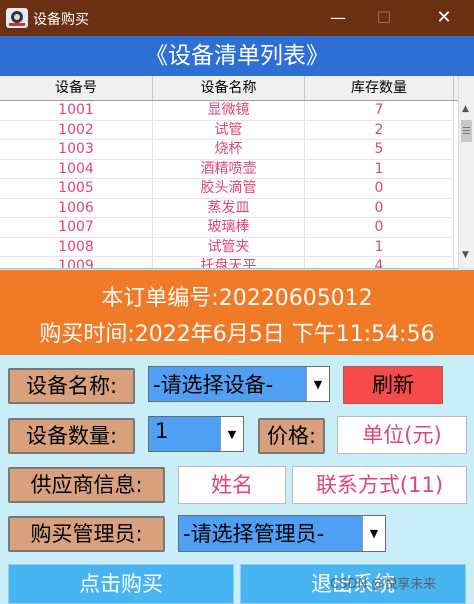 This screenshot has width=474, height=604. I want to click on watermark: CSDN @悦享未来, so click(383, 584).